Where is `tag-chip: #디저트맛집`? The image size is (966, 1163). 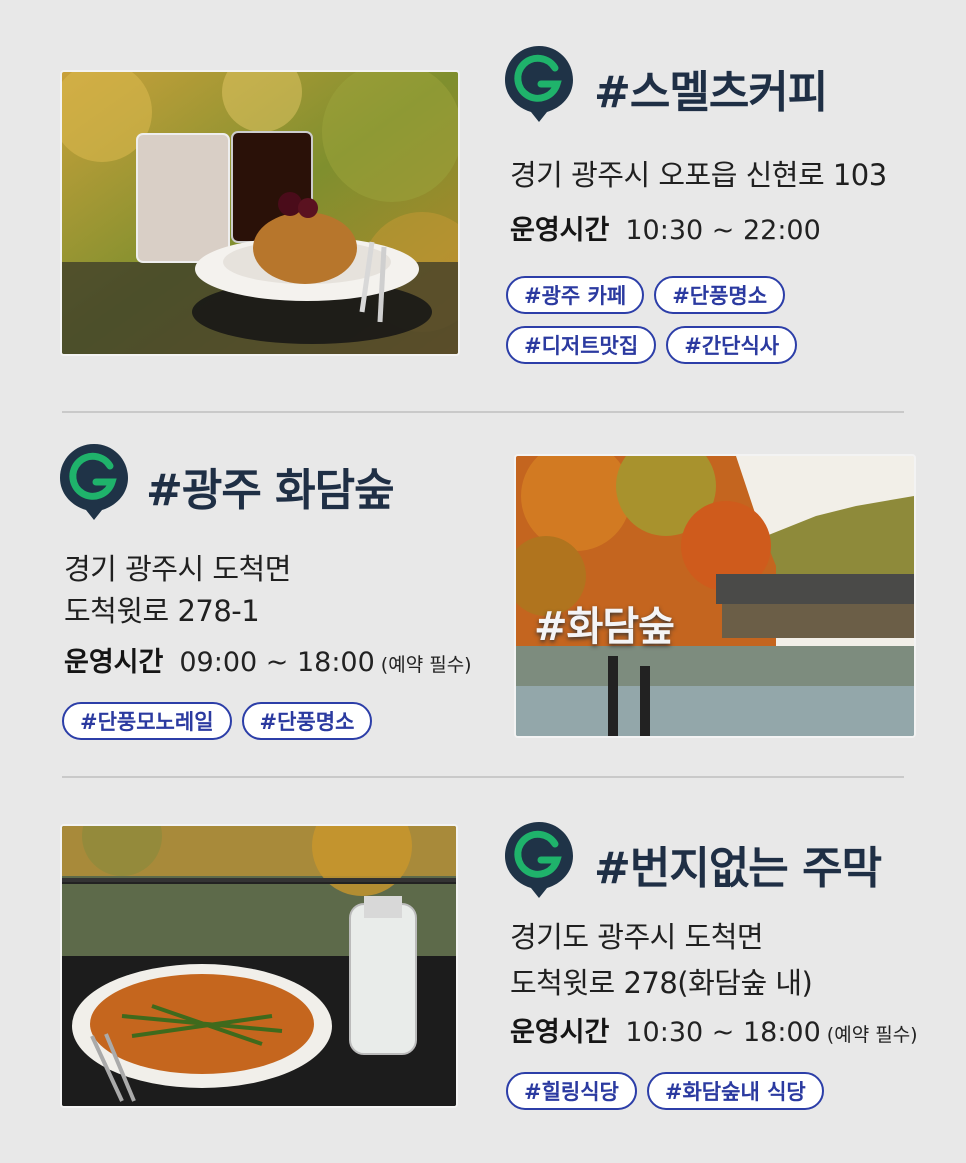
tag-chip: #디저트맛집 is located at coordinates (581, 345).